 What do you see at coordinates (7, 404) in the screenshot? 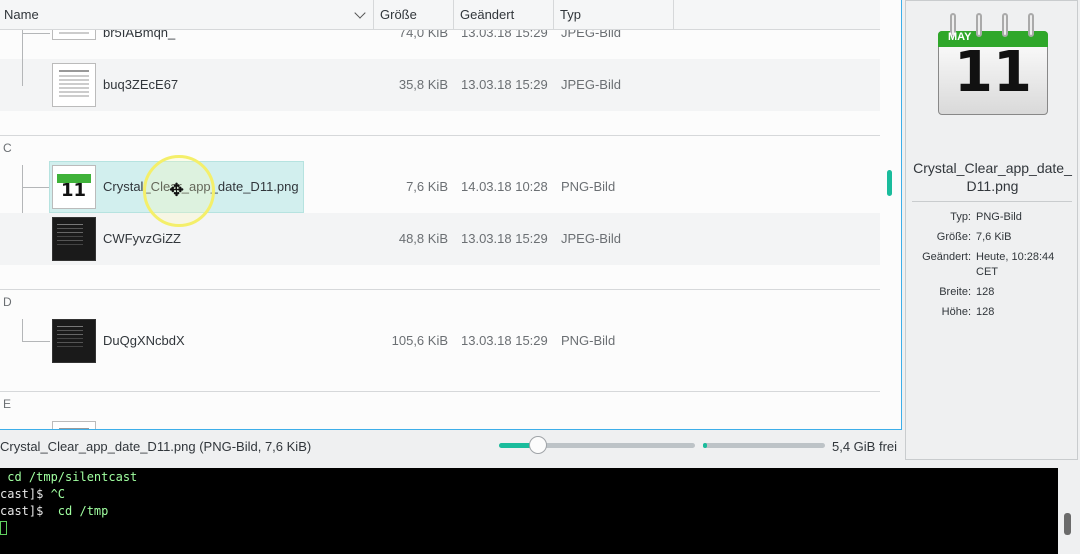
I see `group-label: E` at bounding box center [7, 404].